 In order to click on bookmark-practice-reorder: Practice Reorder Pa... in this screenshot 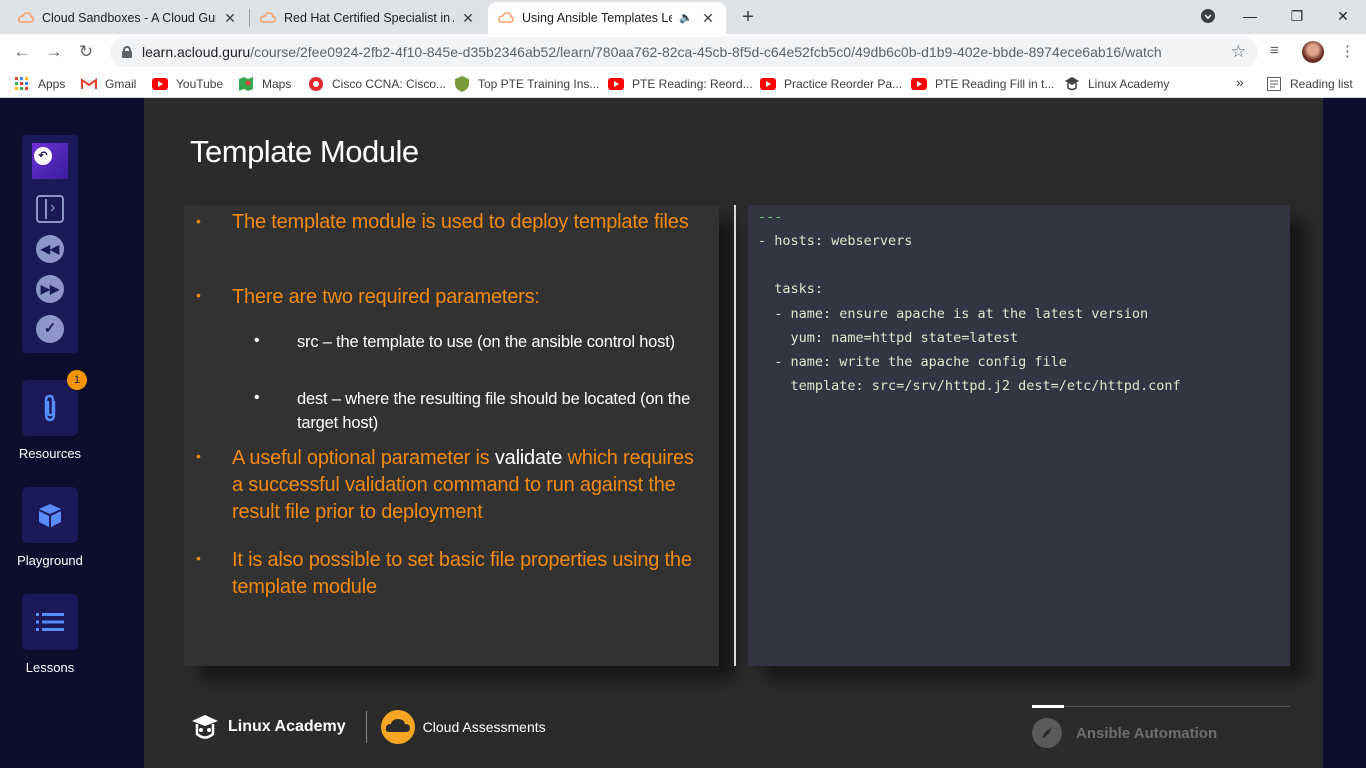, I will do `click(831, 84)`.